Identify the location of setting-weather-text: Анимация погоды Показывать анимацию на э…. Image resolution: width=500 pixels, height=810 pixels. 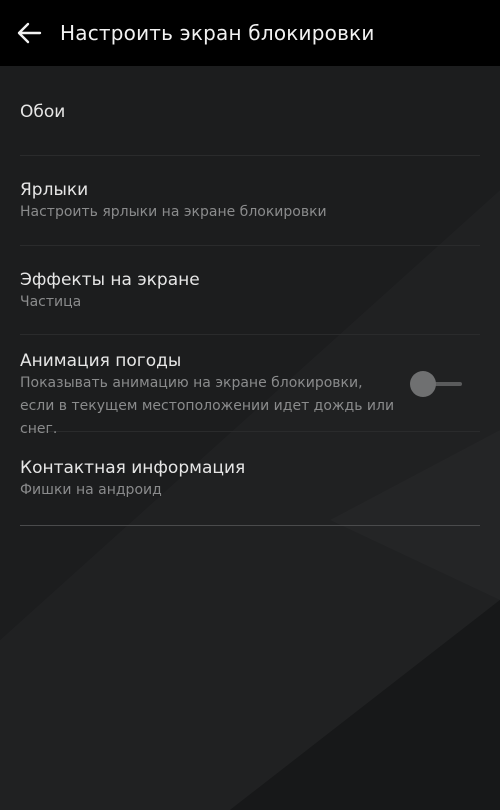
(207, 395).